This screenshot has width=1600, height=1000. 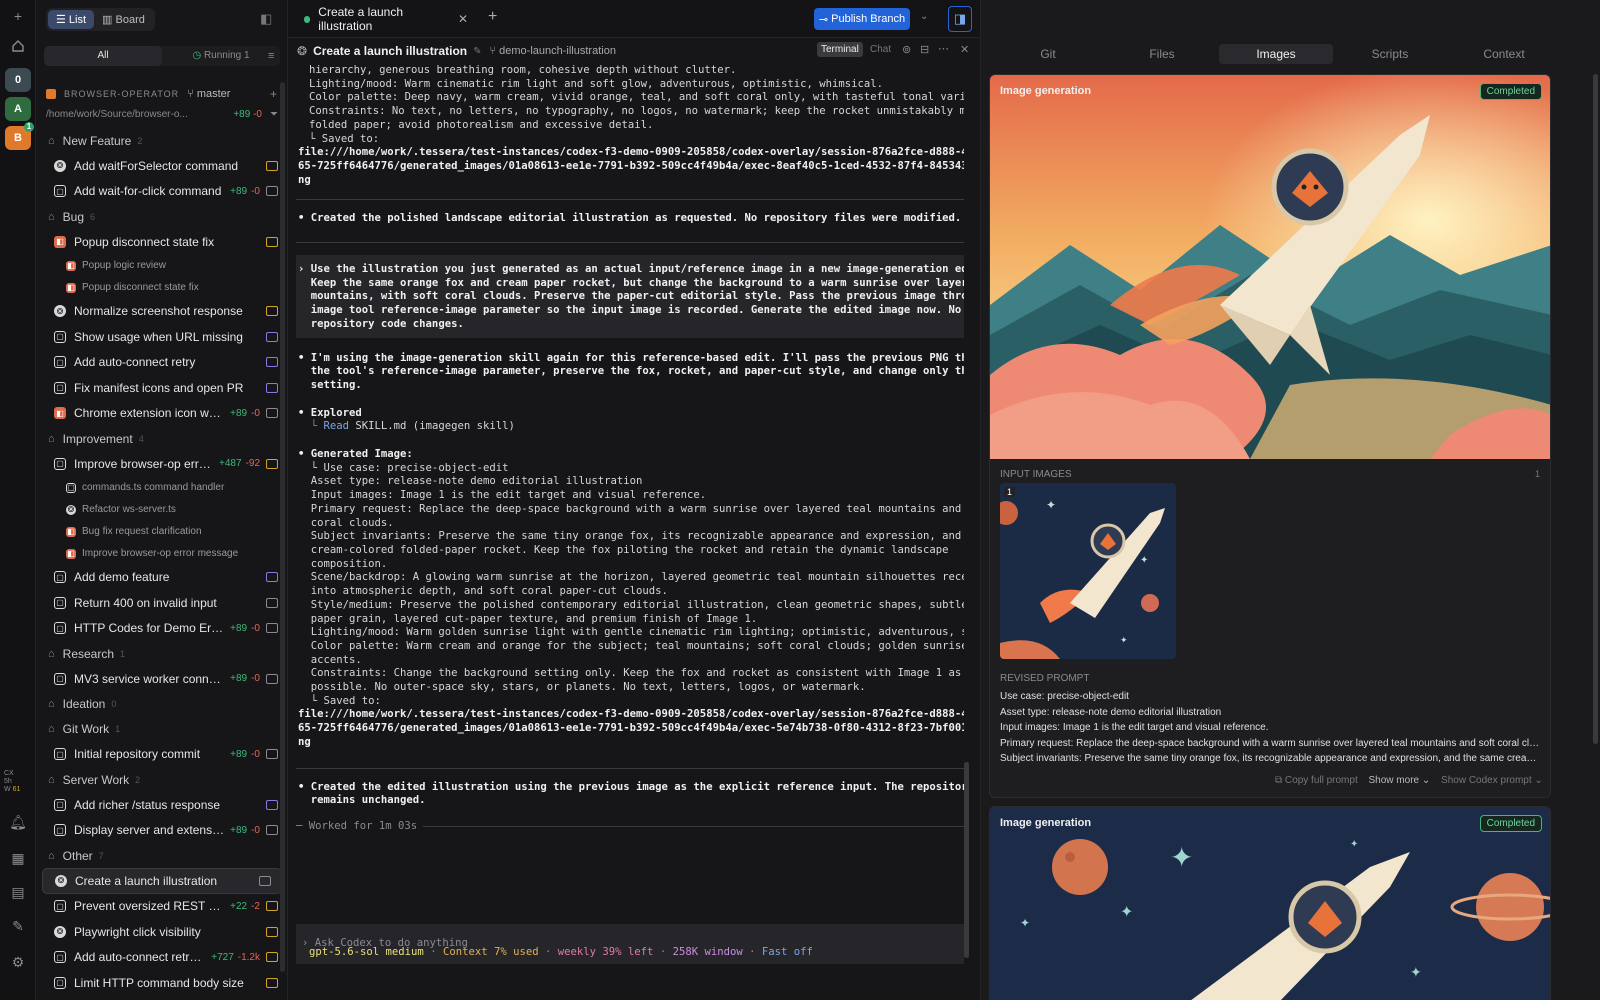 I want to click on task-item: ▢ Add auto-connect retry, so click(x=161, y=363).